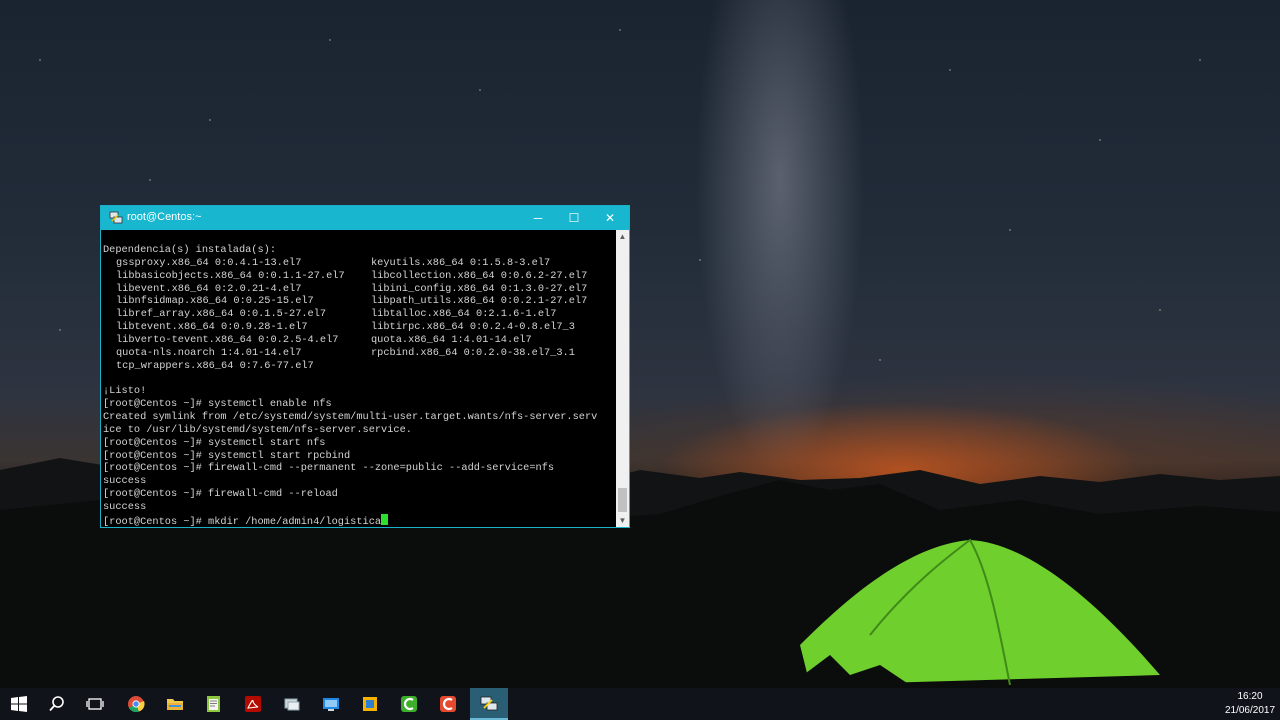 Image resolution: width=1280 pixels, height=720 pixels. I want to click on dependency-right: keyutils.x86_64 0:1.5.8-3.el7, so click(461, 262).